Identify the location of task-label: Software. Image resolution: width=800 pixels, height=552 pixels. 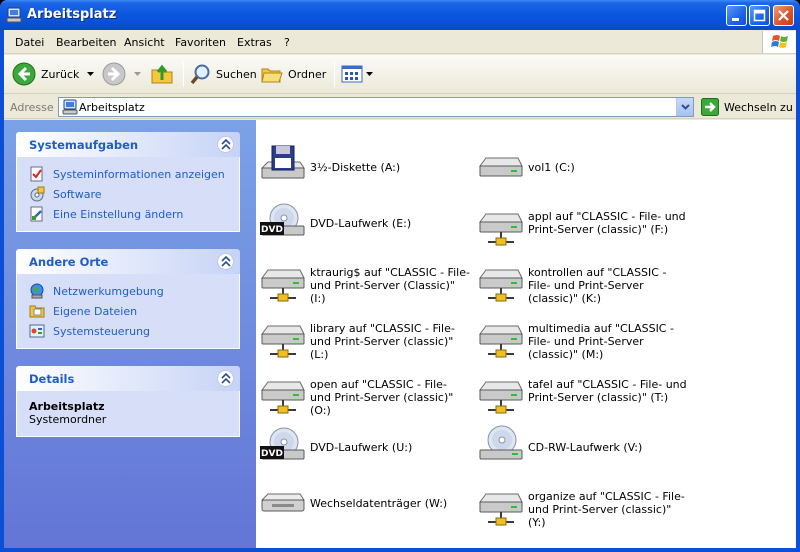
(77, 194).